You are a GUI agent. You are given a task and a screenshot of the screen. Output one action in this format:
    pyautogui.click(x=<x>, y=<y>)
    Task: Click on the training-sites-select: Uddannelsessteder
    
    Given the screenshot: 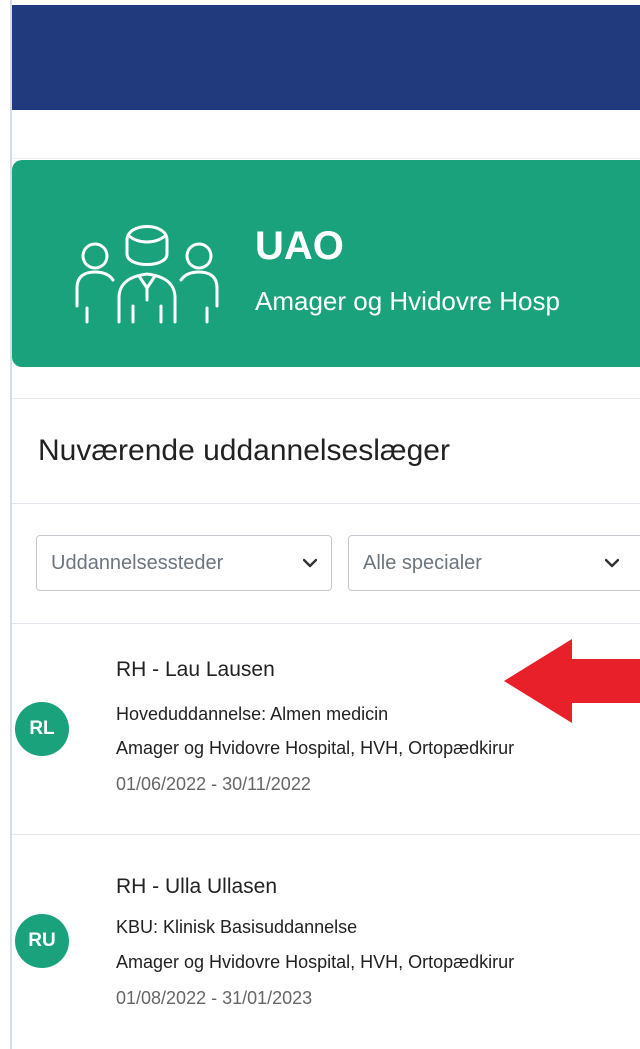 What is the action you would take?
    pyautogui.click(x=184, y=563)
    